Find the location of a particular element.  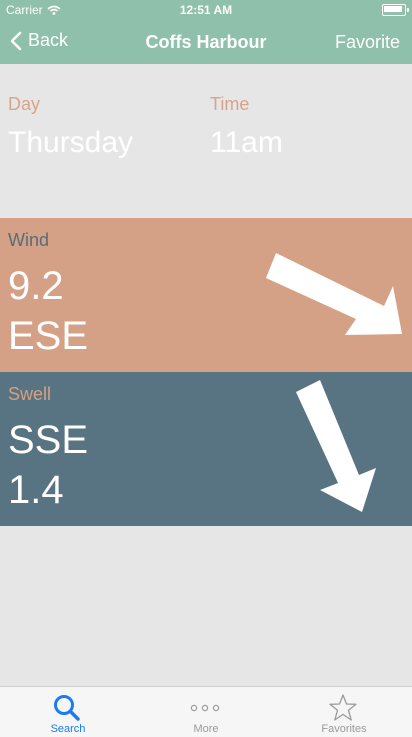

tab-search: Search is located at coordinates (68, 712).